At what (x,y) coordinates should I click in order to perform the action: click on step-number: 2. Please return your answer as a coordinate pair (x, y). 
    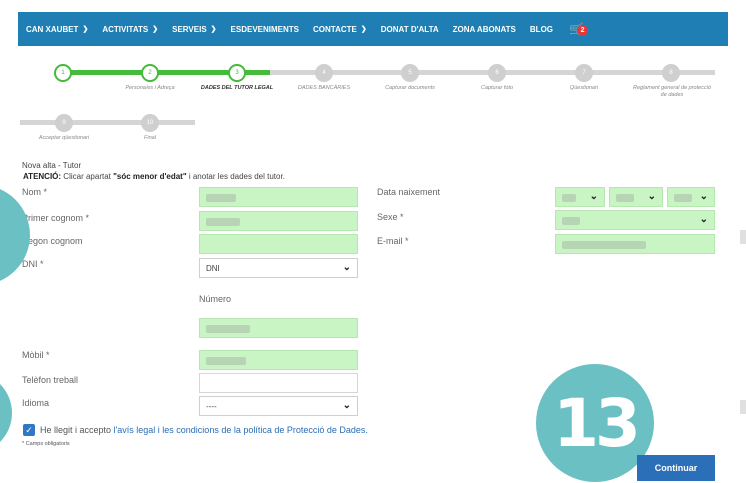
    Looking at the image, I should click on (150, 73).